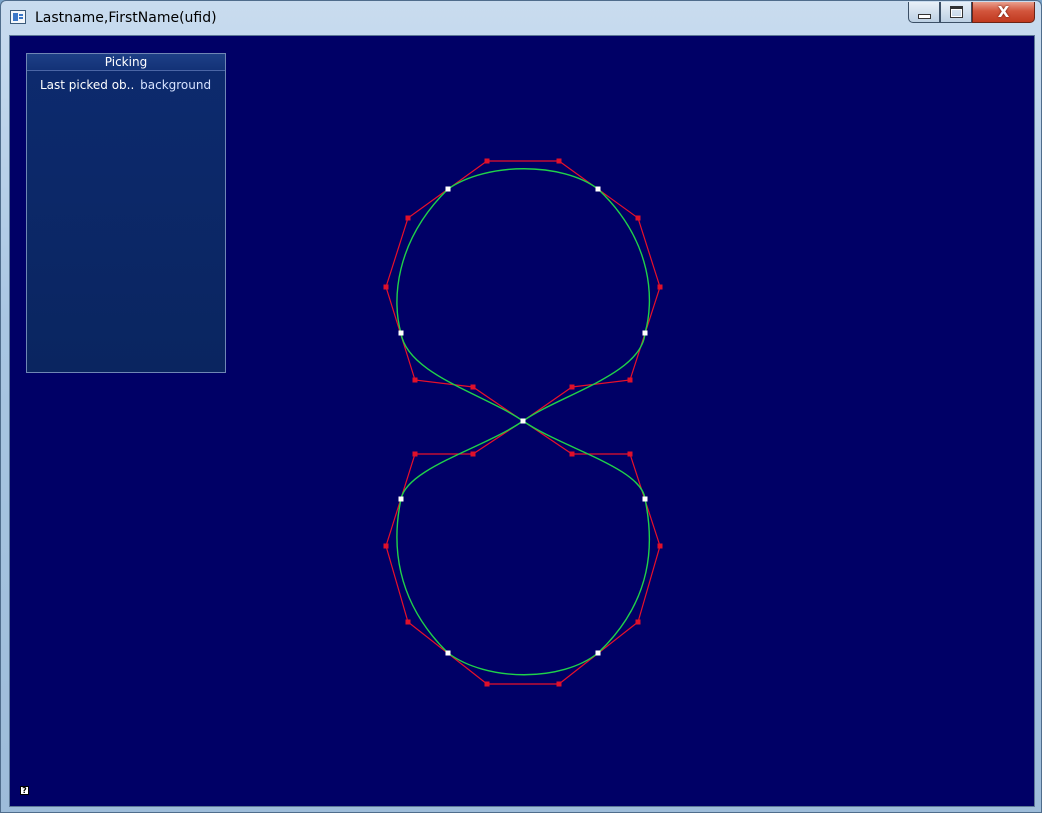  What do you see at coordinates (924, 12) in the screenshot?
I see `minimize-button` at bounding box center [924, 12].